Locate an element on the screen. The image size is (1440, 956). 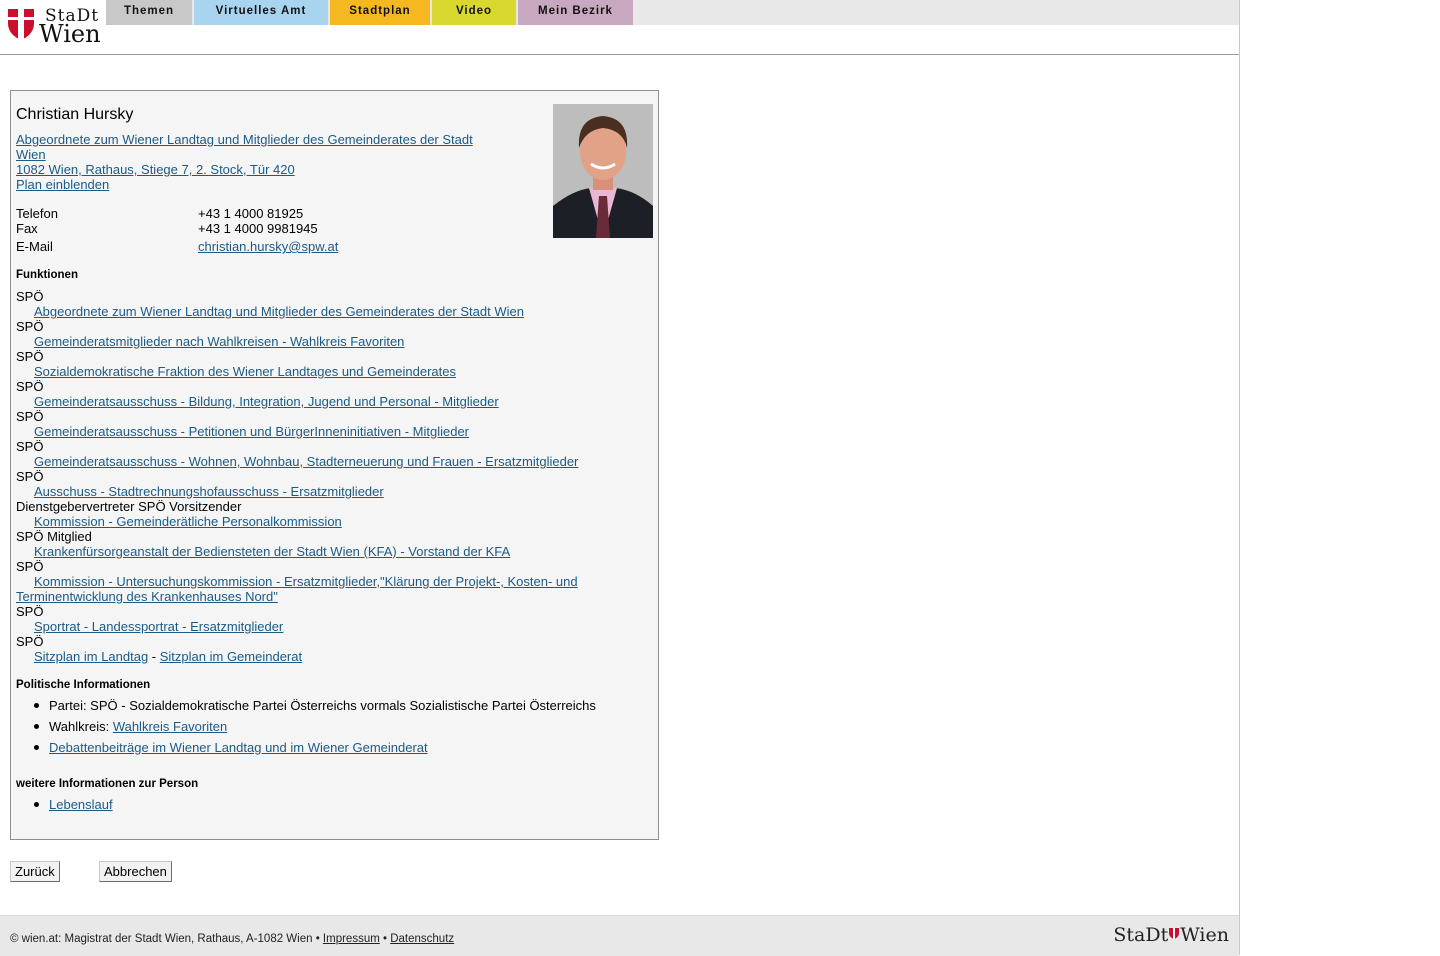
show-map-link: Plan einblenden is located at coordinates (62, 184).